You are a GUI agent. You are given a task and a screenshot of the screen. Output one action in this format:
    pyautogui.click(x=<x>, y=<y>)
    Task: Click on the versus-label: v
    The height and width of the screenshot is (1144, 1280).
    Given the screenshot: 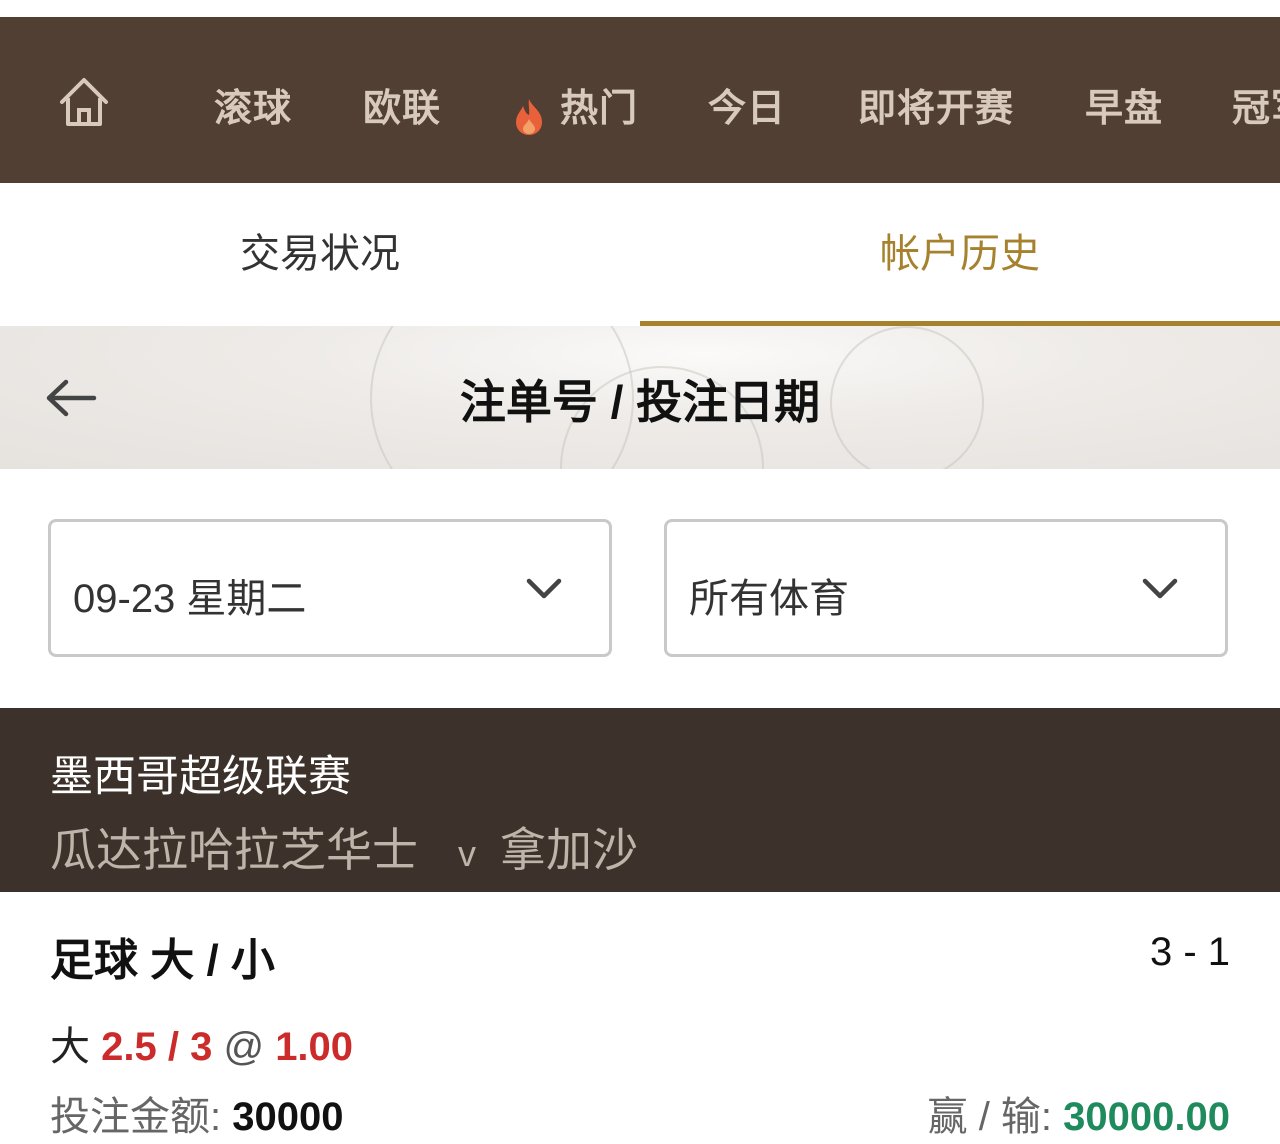 What is the action you would take?
    pyautogui.click(x=467, y=853)
    